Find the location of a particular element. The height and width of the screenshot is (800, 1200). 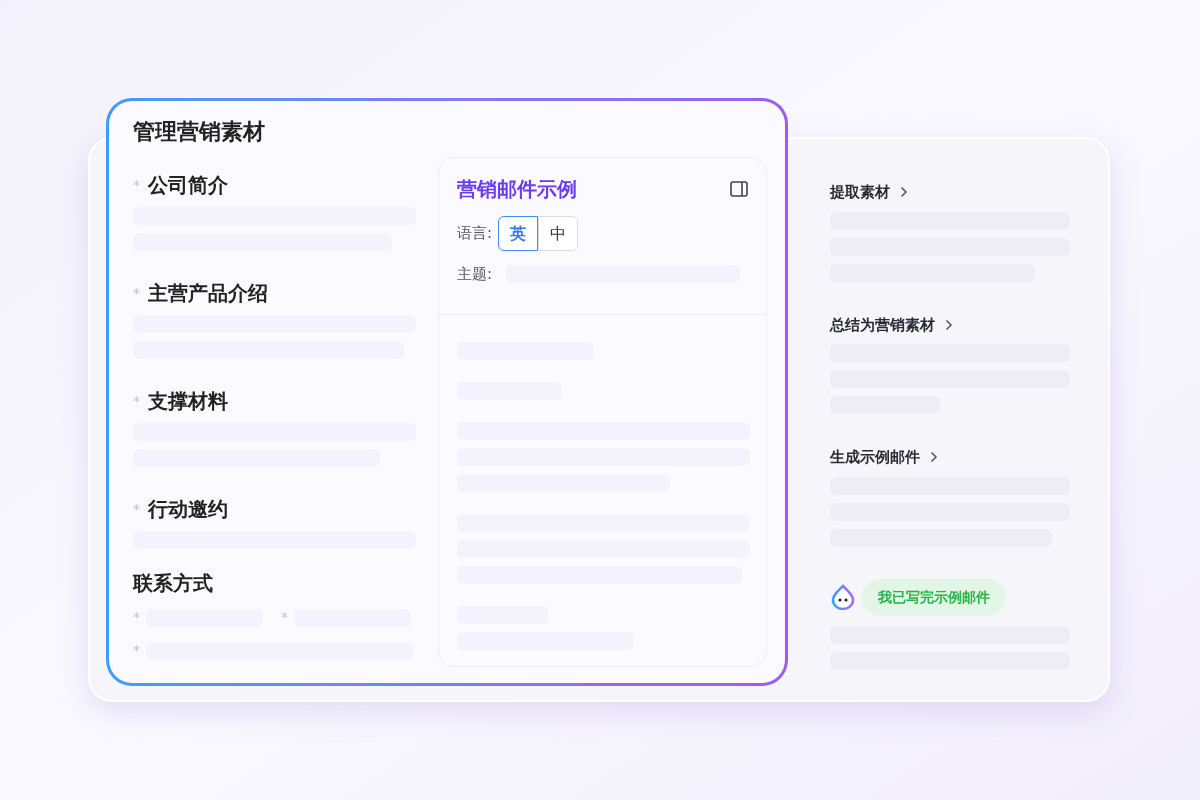

language-option: 英 is located at coordinates (518, 233).